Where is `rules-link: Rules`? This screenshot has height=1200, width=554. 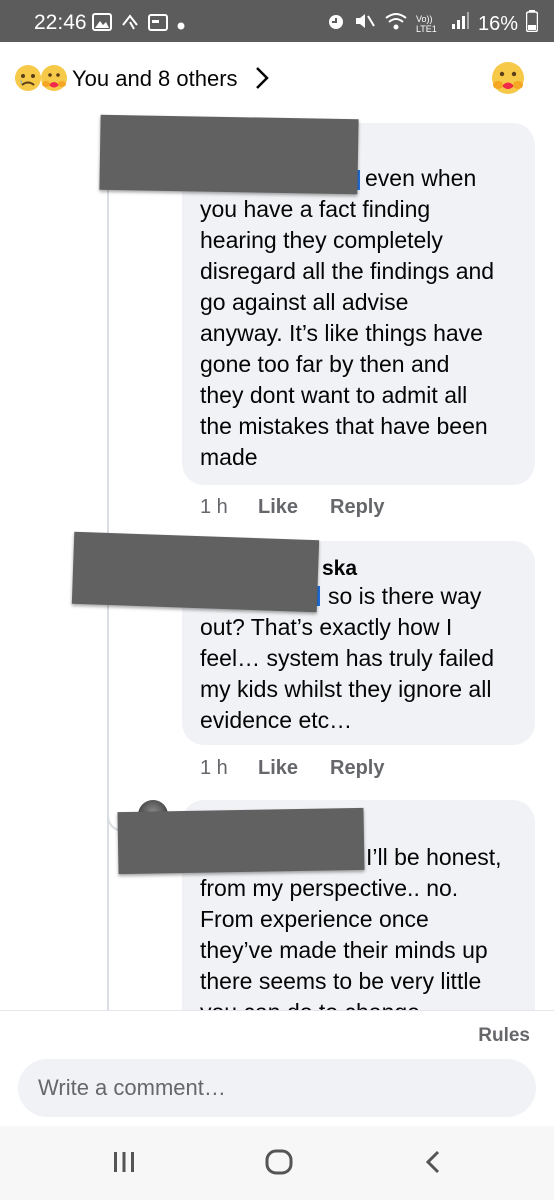 rules-link: Rules is located at coordinates (504, 1036).